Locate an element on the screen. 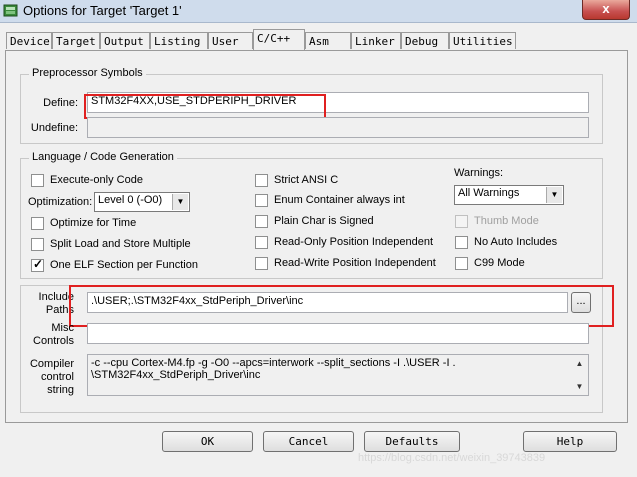  optimization-label: Optimization: is located at coordinates (60, 202).